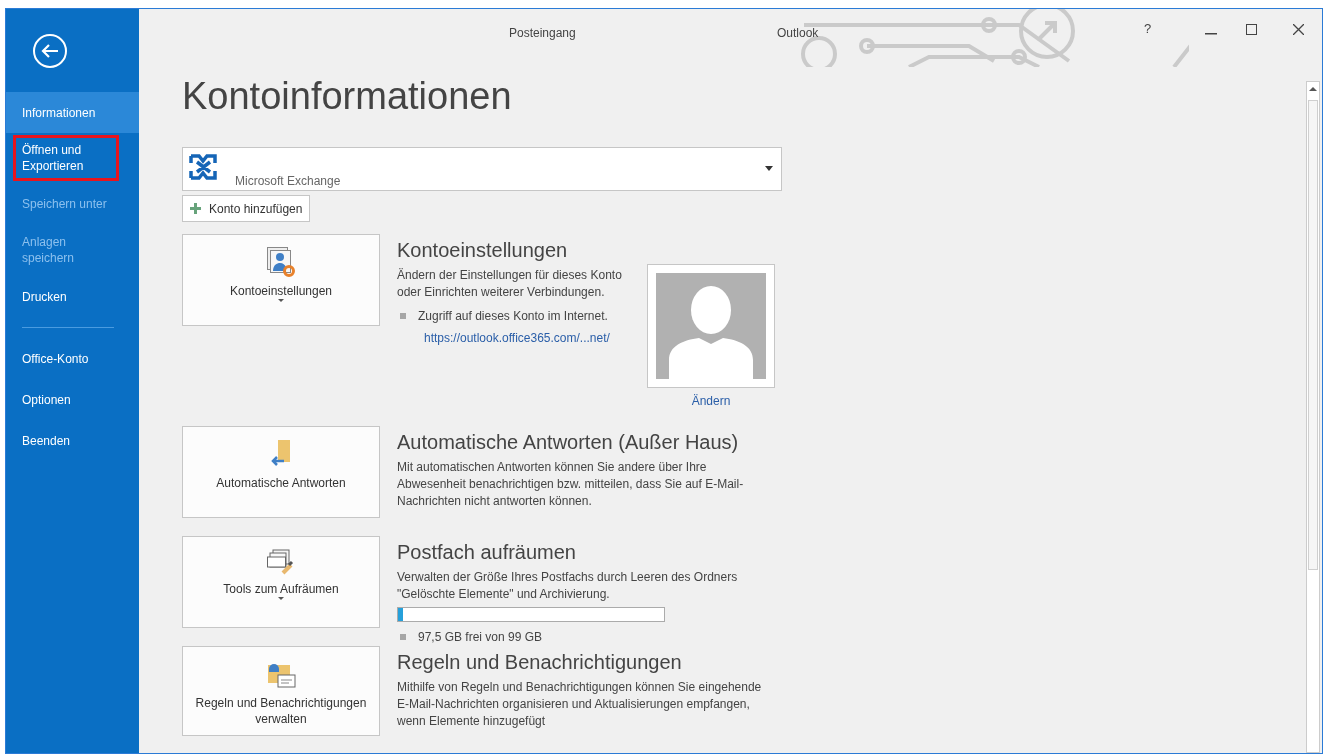 This screenshot has height=754, width=1330. I want to click on sidebar-item: Optionen, so click(66, 399).